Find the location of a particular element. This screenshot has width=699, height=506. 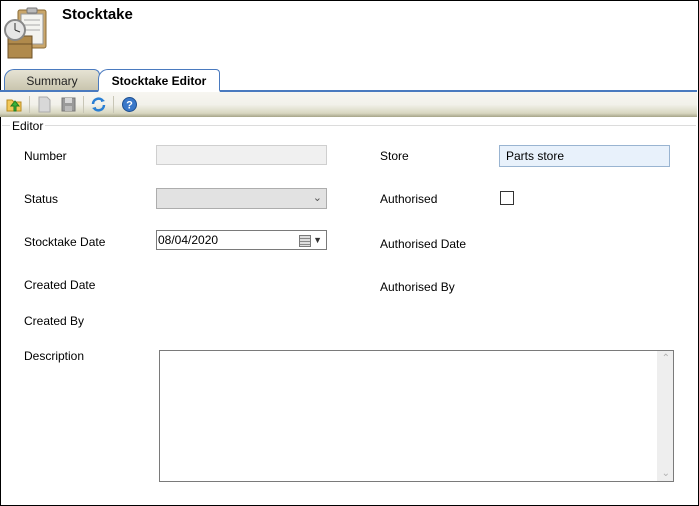

number-field is located at coordinates (241, 155).